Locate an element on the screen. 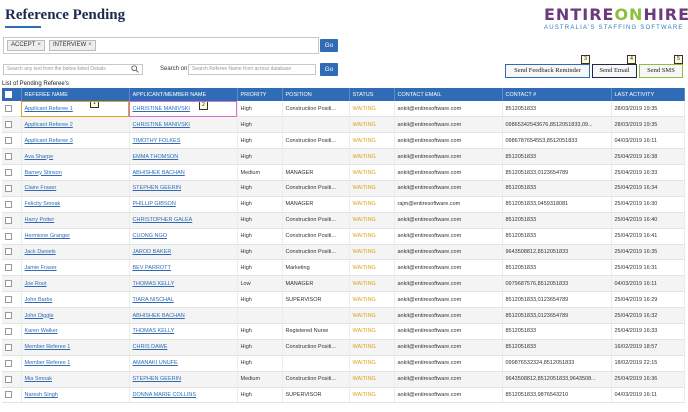 The width and height of the screenshot is (688, 412). select-all-checkbox is located at coordinates (12, 94).